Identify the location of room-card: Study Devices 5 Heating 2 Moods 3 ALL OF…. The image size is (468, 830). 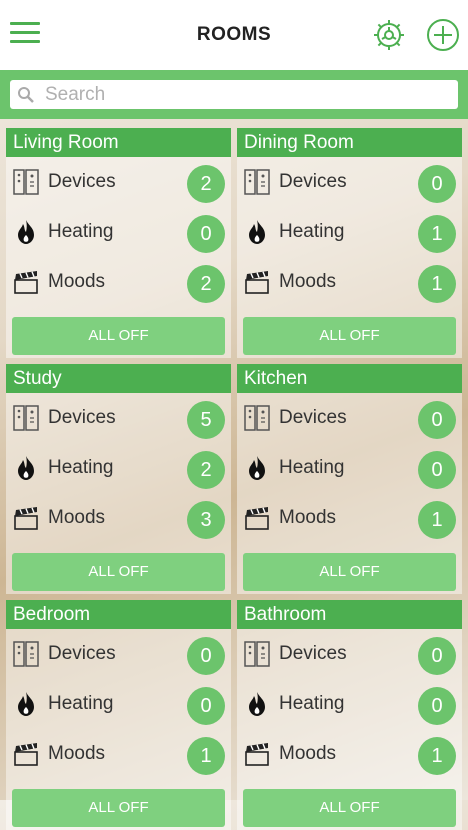
(118, 479).